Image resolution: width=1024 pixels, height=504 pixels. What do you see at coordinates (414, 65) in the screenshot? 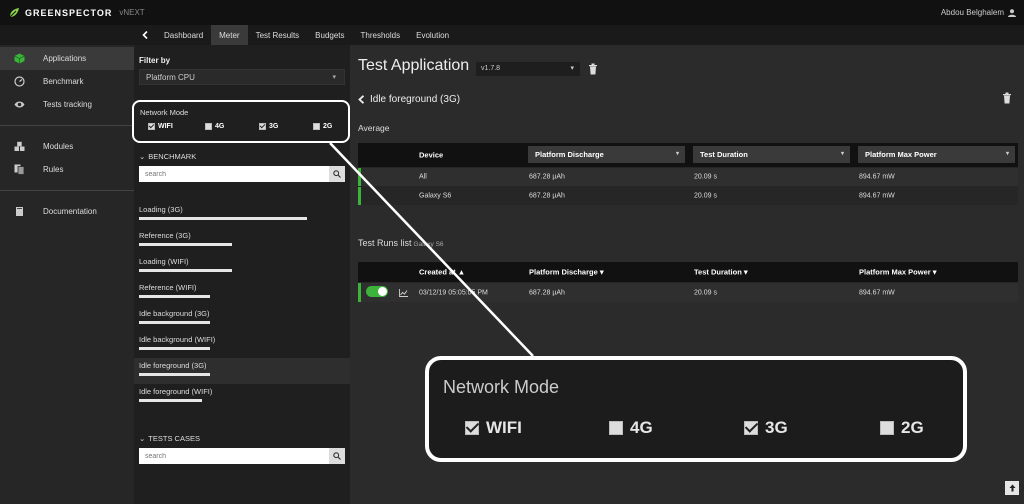
I see `page-title: Test Application` at bounding box center [414, 65].